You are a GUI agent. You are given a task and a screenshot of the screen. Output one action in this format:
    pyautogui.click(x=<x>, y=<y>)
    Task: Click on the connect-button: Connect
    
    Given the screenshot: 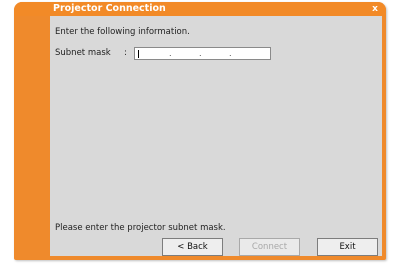 What is the action you would take?
    pyautogui.click(x=269, y=247)
    